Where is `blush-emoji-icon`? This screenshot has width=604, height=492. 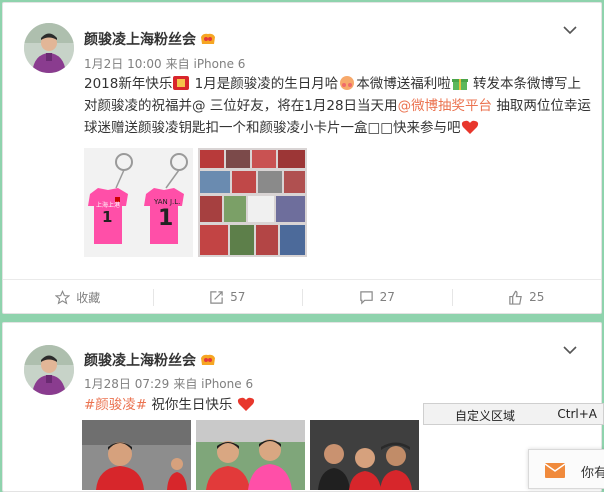 blush-emoji-icon is located at coordinates (347, 83).